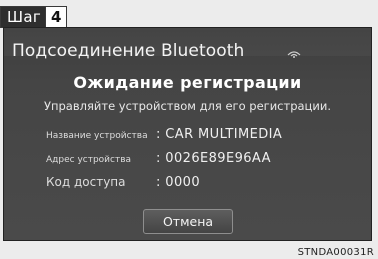 Image resolution: width=378 pixels, height=259 pixels. I want to click on device-name-row: Название устройства : CAR MULTIMEDIA, so click(164, 134).